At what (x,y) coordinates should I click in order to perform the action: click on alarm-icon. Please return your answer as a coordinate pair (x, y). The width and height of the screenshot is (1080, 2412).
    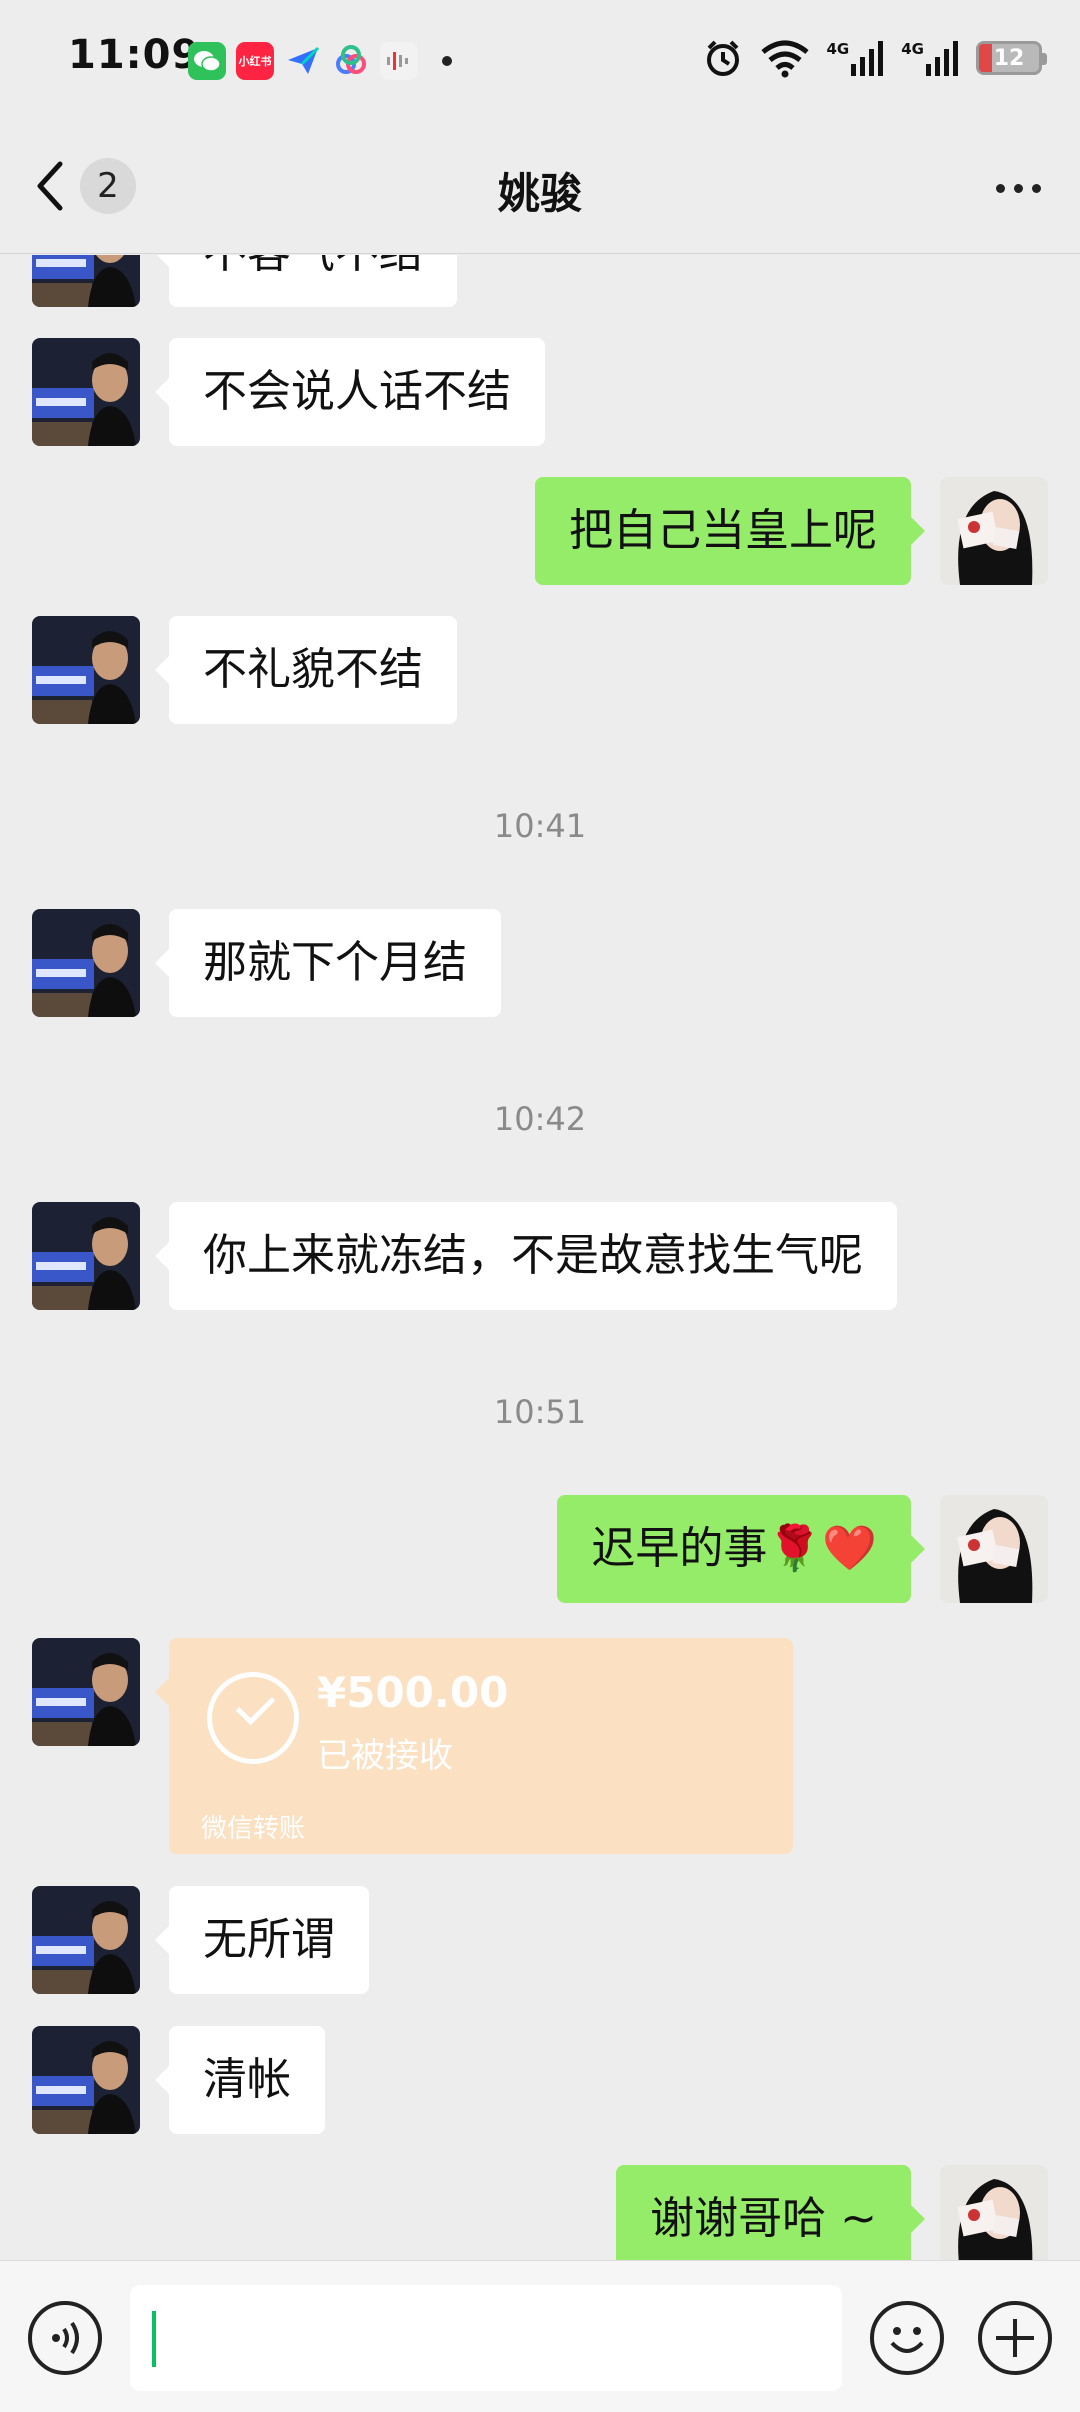
    Looking at the image, I should click on (722, 58).